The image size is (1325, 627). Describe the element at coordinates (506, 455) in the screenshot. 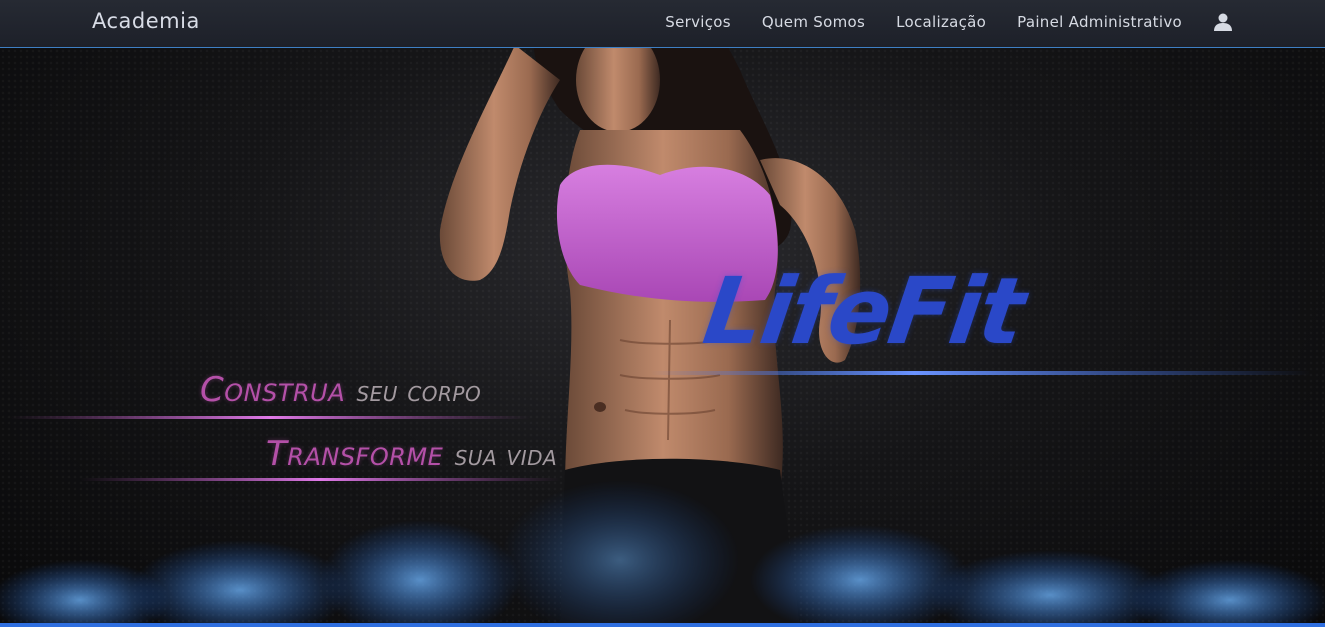

I see `tagline-2-rest: sua vida` at that location.